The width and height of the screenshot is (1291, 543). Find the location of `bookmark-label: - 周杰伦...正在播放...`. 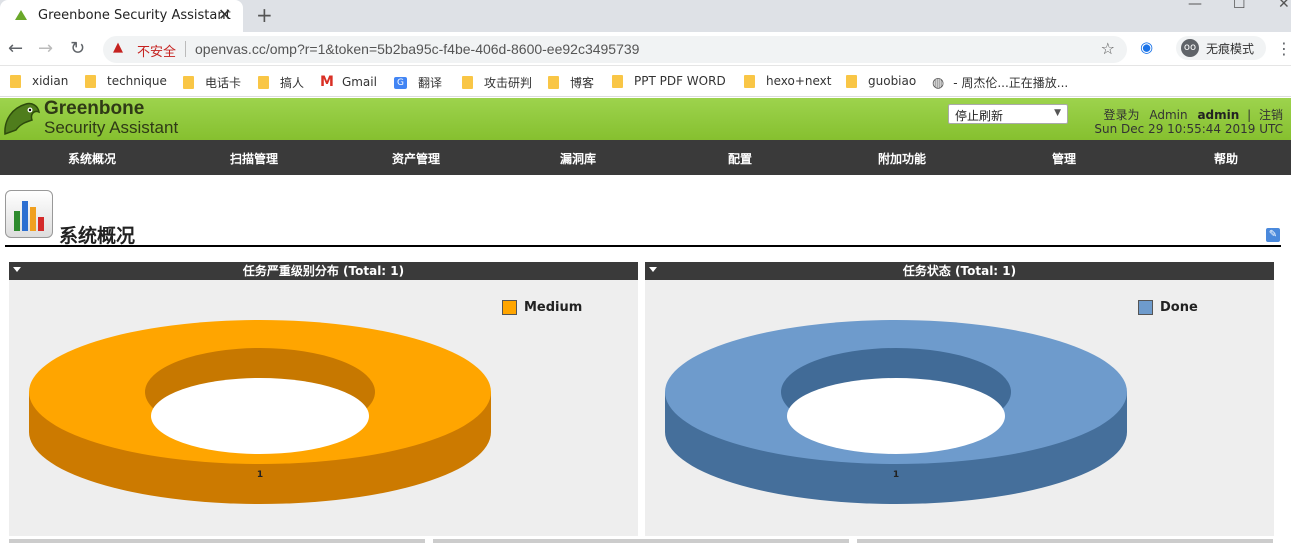

bookmark-label: - 周杰伦...正在播放... is located at coordinates (1011, 83).